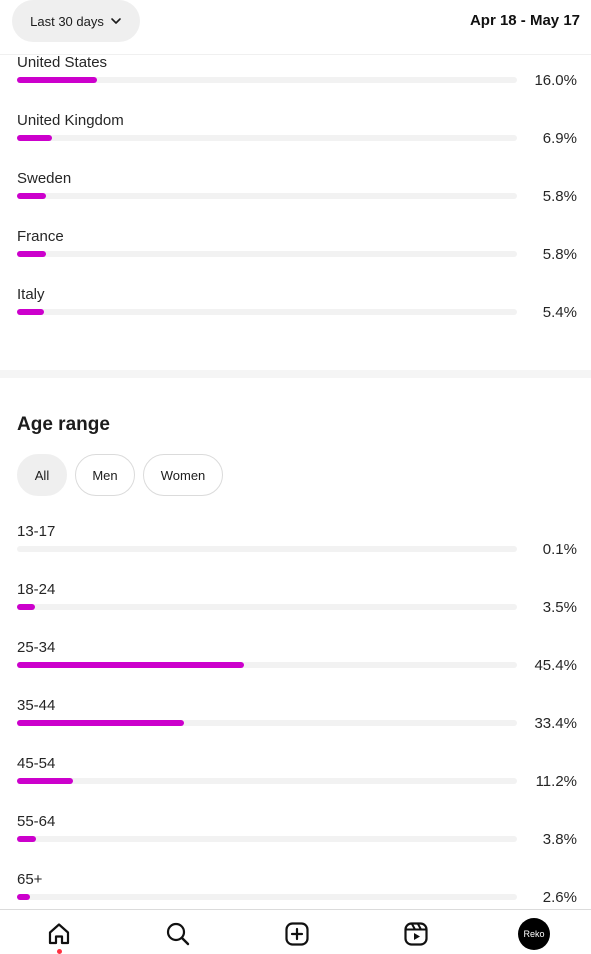 The image size is (591, 954). I want to click on age-label: 65+, so click(30, 879).